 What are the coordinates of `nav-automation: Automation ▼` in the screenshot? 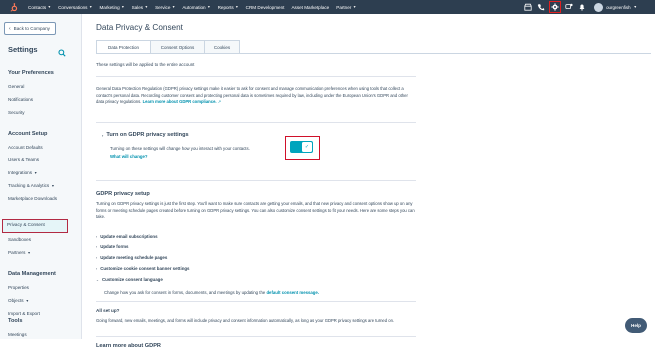 It's located at (196, 7).